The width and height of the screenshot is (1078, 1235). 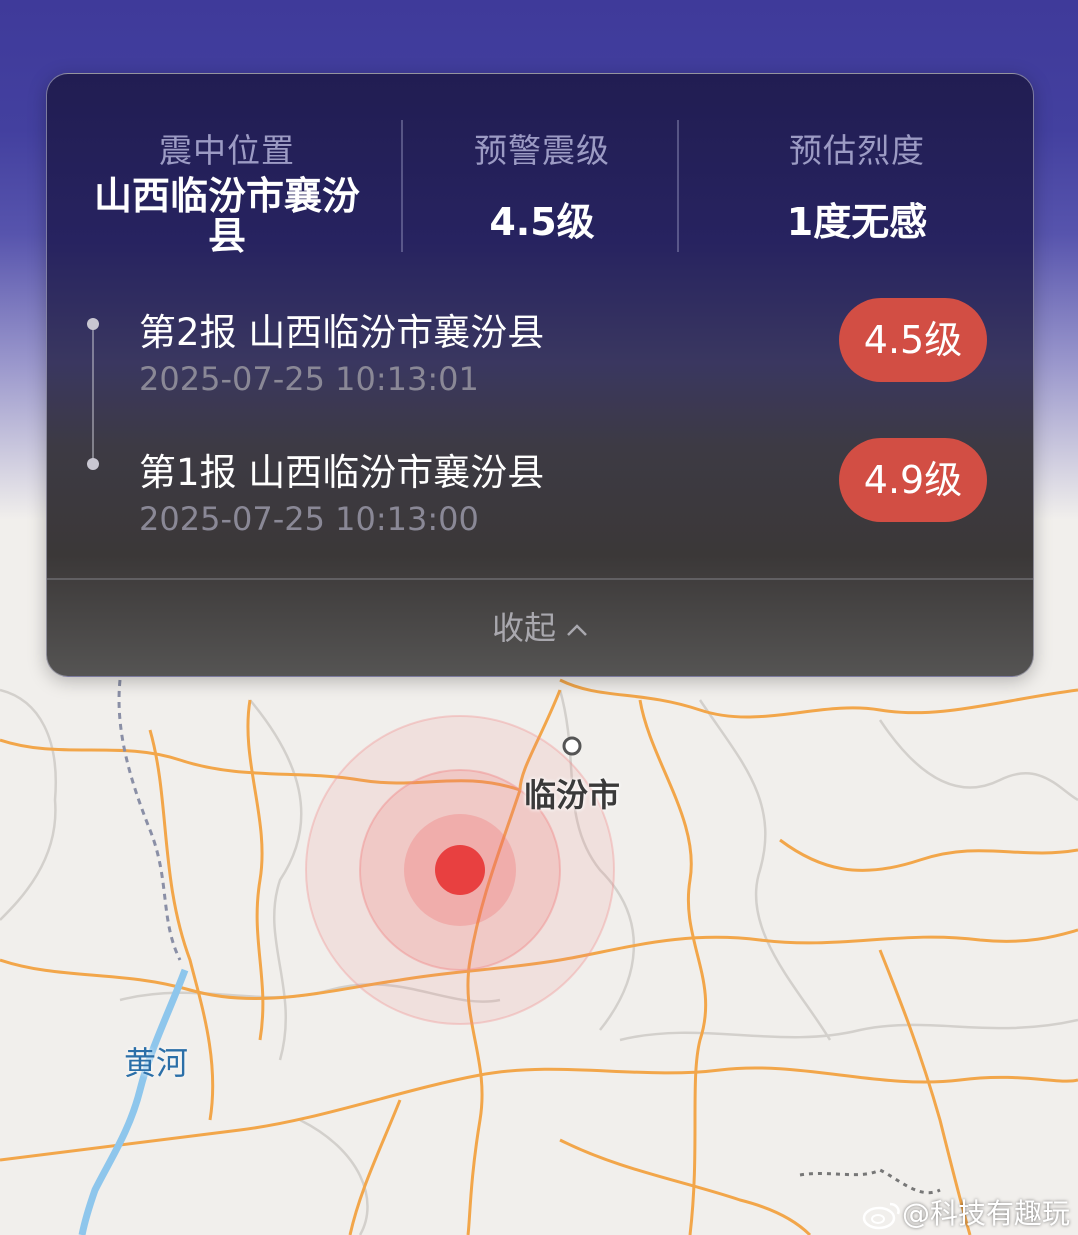 I want to click on city-label: 临汾市, so click(x=572, y=795).